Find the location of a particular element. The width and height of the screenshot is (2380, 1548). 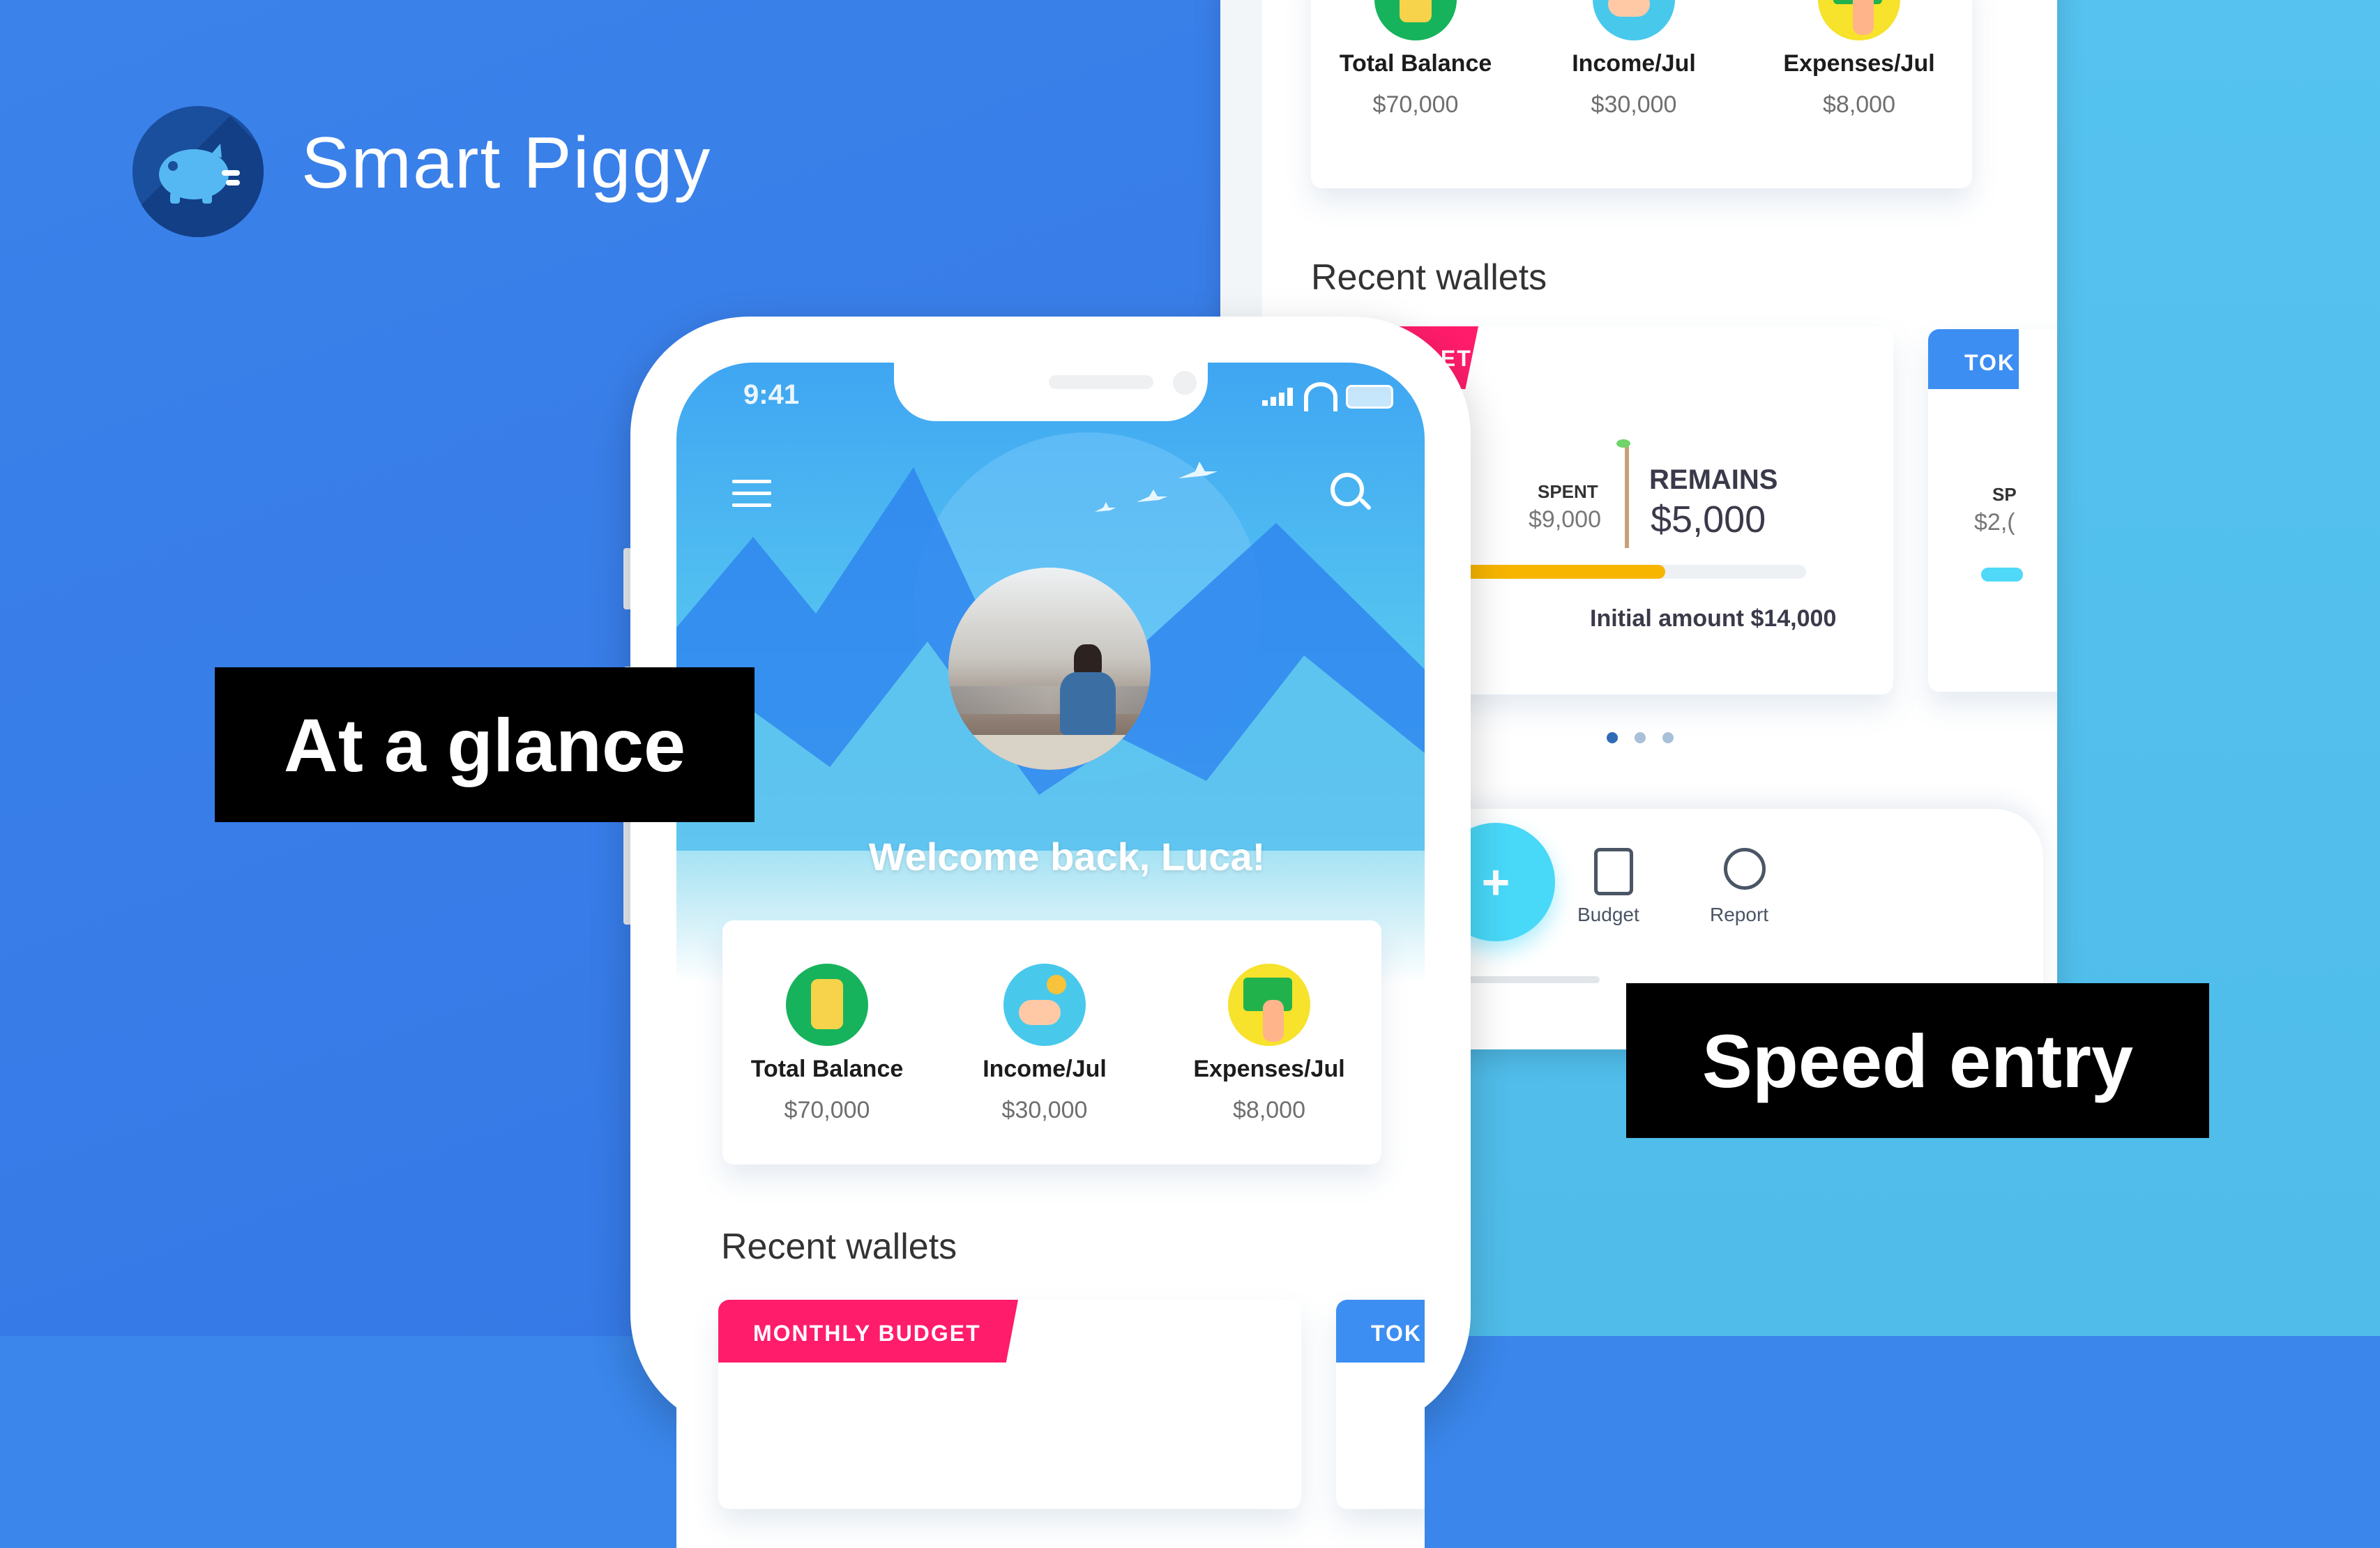

back-wallet-card-2: TOK SP $2,( is located at coordinates (1992, 511).